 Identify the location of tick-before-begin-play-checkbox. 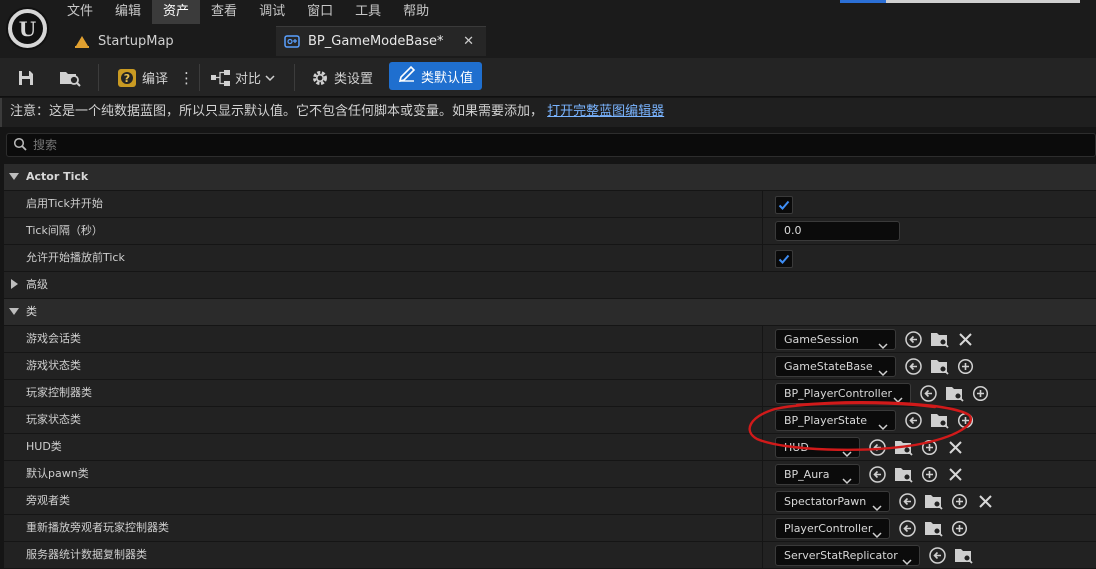
(784, 259).